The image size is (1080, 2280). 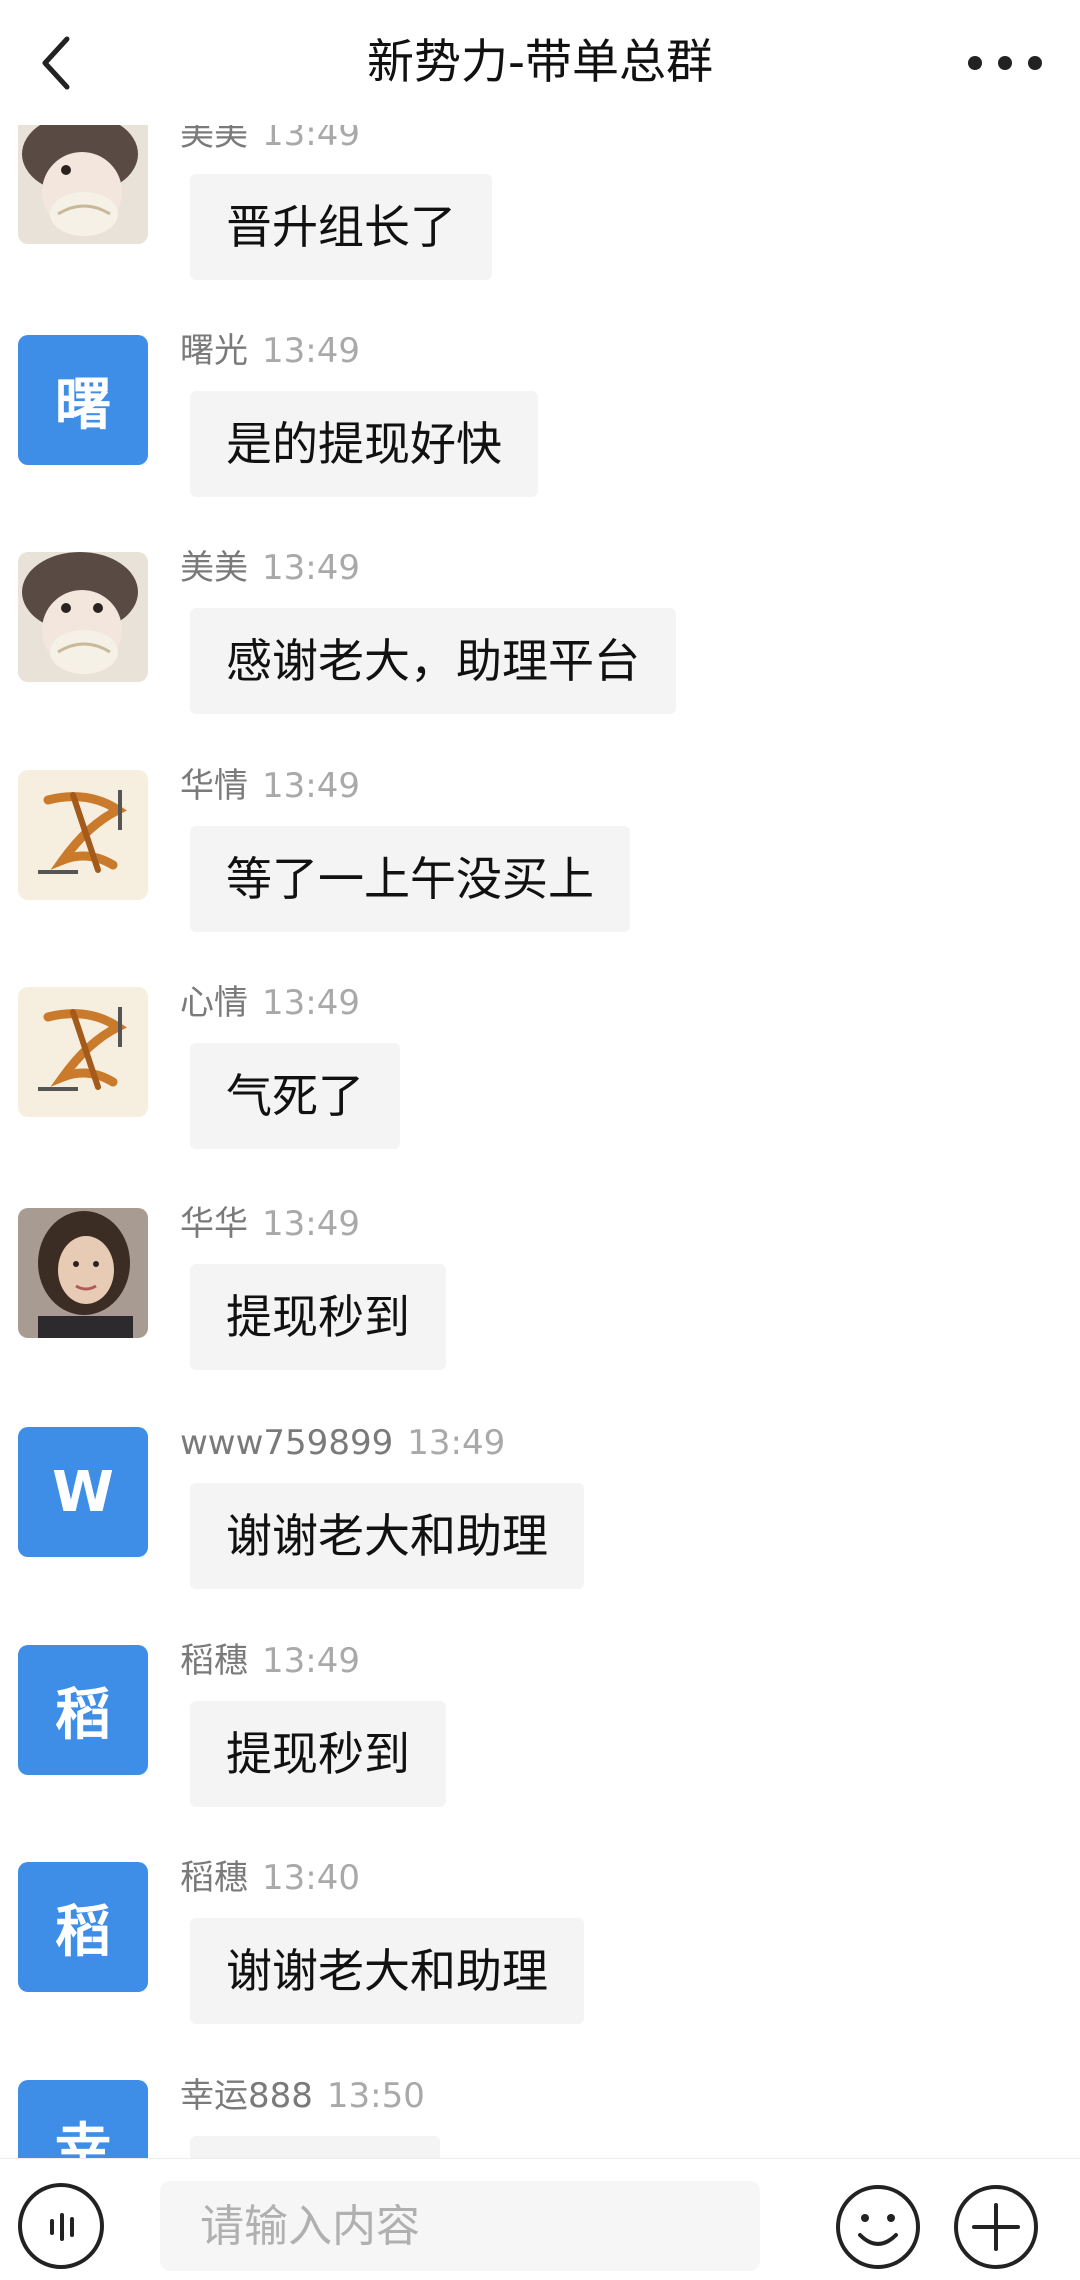 I want to click on page-title: 新势力-带单总群, so click(x=540, y=62).